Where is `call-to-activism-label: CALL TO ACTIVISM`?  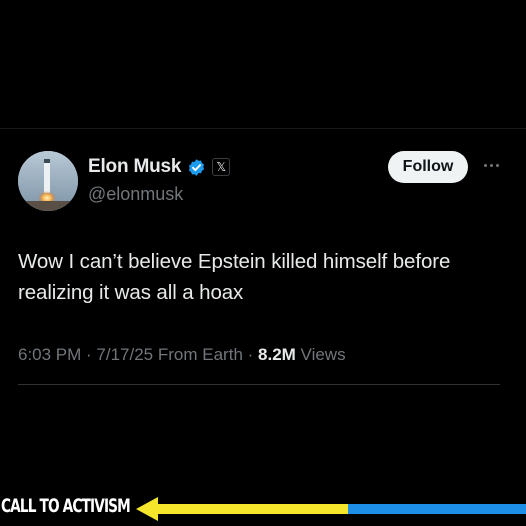
call-to-activism-label: CALL TO ACTIVISM is located at coordinates (66, 506).